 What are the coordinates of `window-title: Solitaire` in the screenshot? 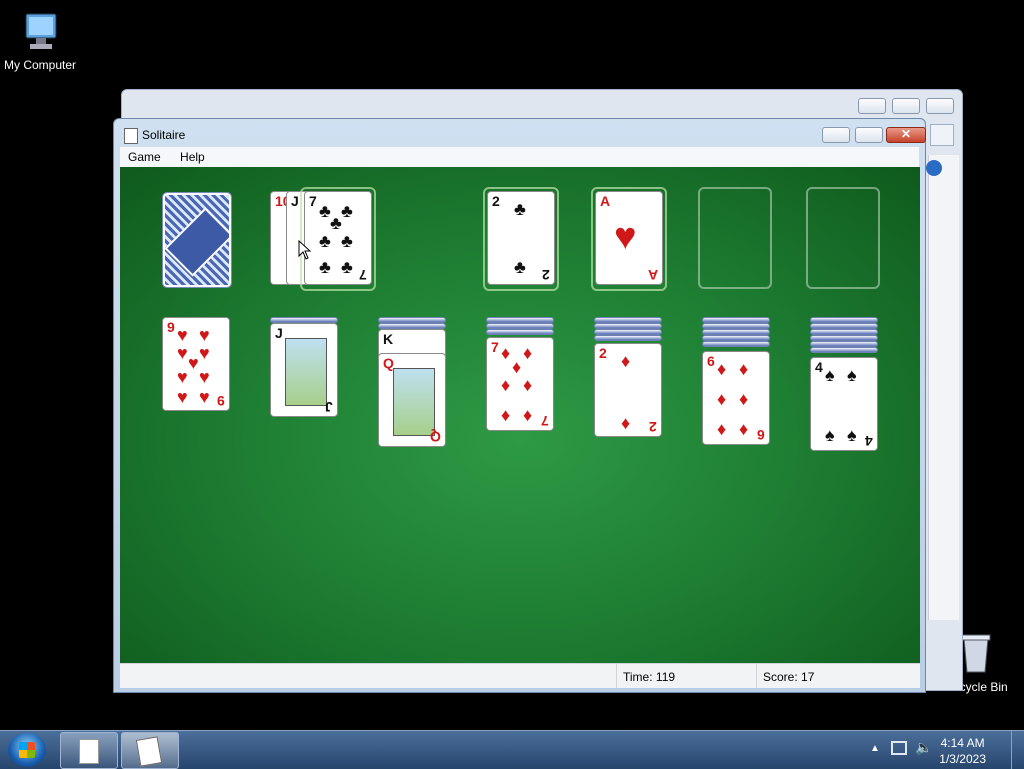 It's located at (164, 135).